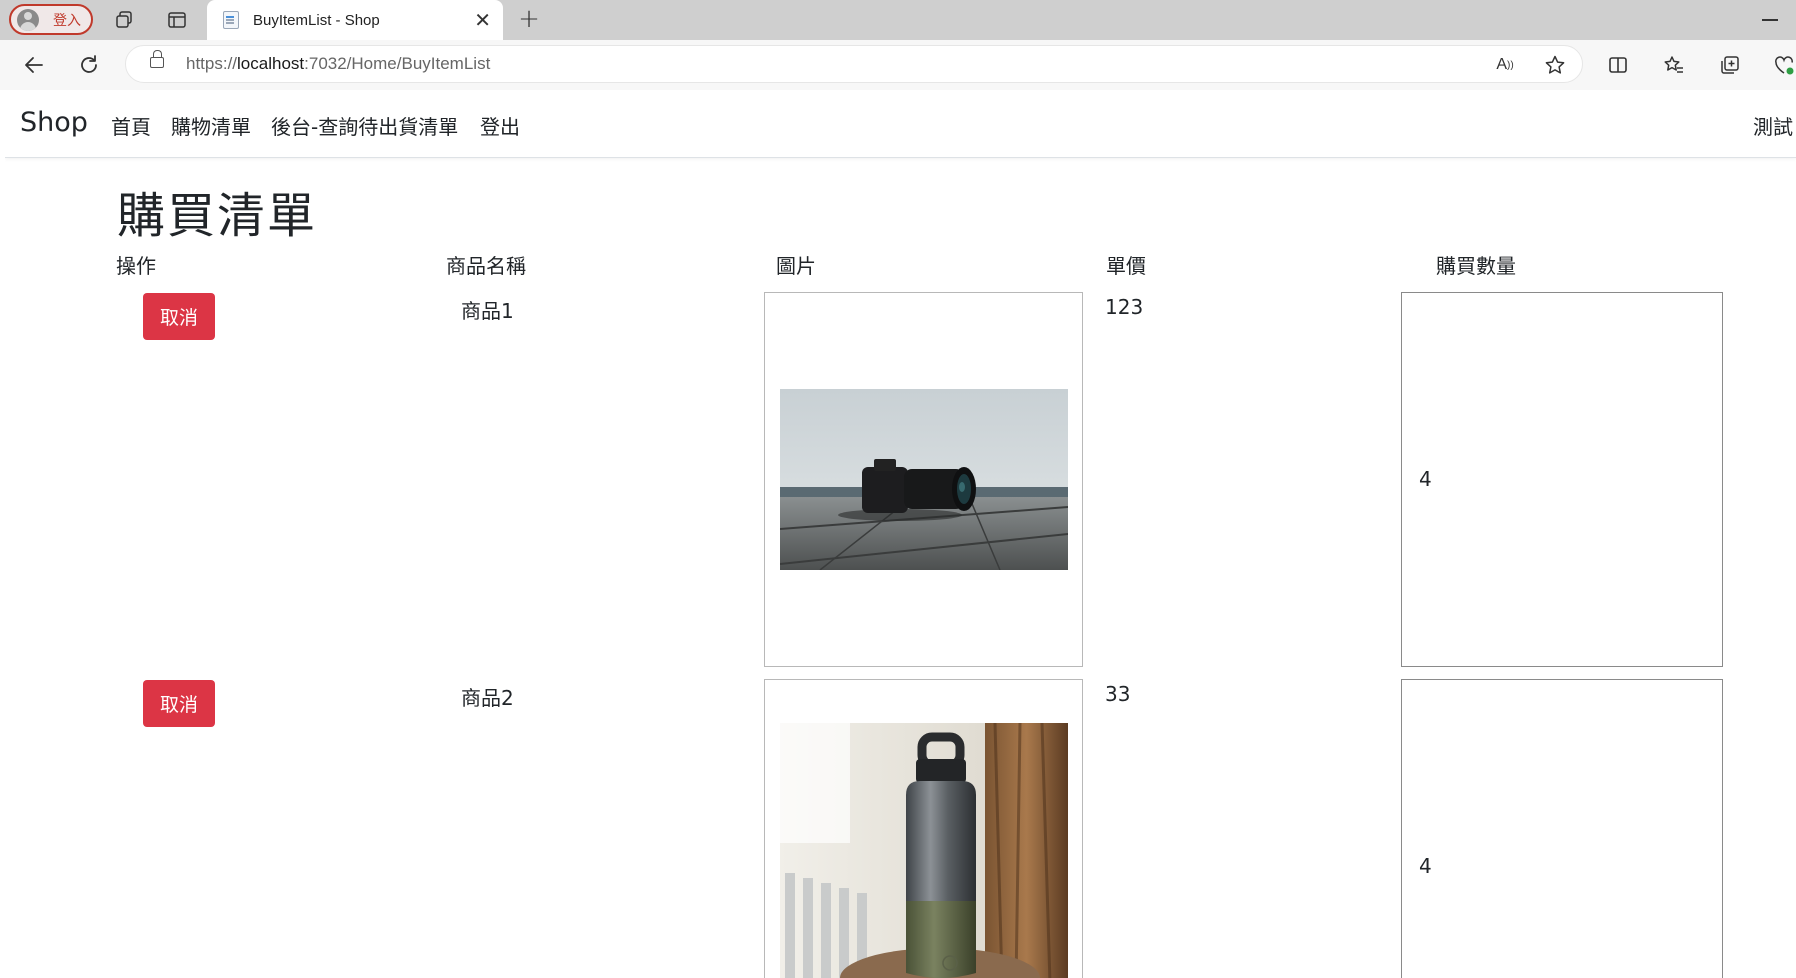  Describe the element at coordinates (338, 63) in the screenshot. I see `url-text: https://localhost:7032/Home/BuyItemList` at that location.